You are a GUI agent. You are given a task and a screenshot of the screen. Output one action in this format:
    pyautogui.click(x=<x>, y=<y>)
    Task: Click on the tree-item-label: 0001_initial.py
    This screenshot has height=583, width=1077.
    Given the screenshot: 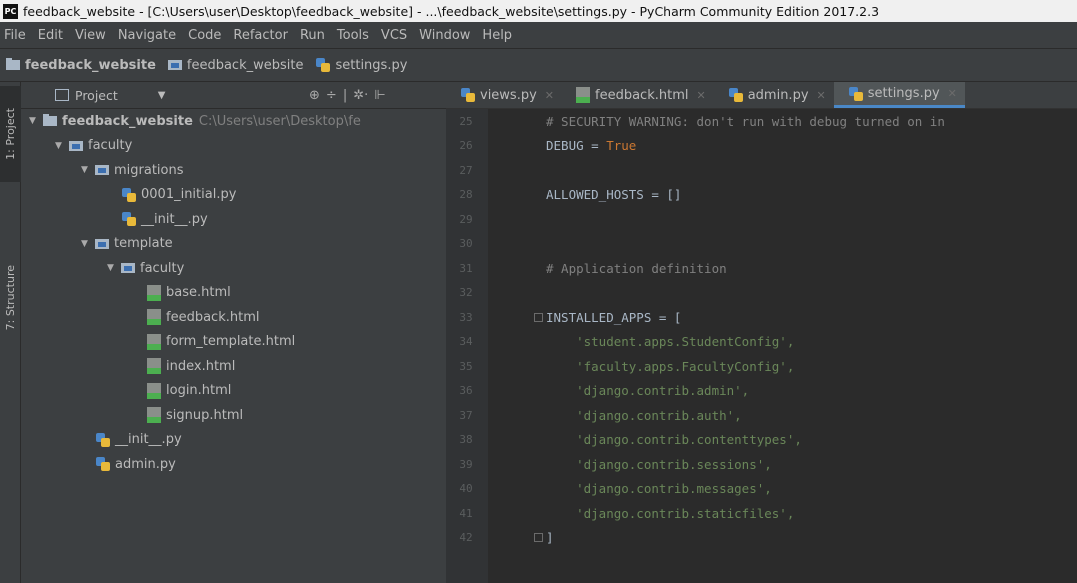 What is the action you would take?
    pyautogui.click(x=189, y=195)
    